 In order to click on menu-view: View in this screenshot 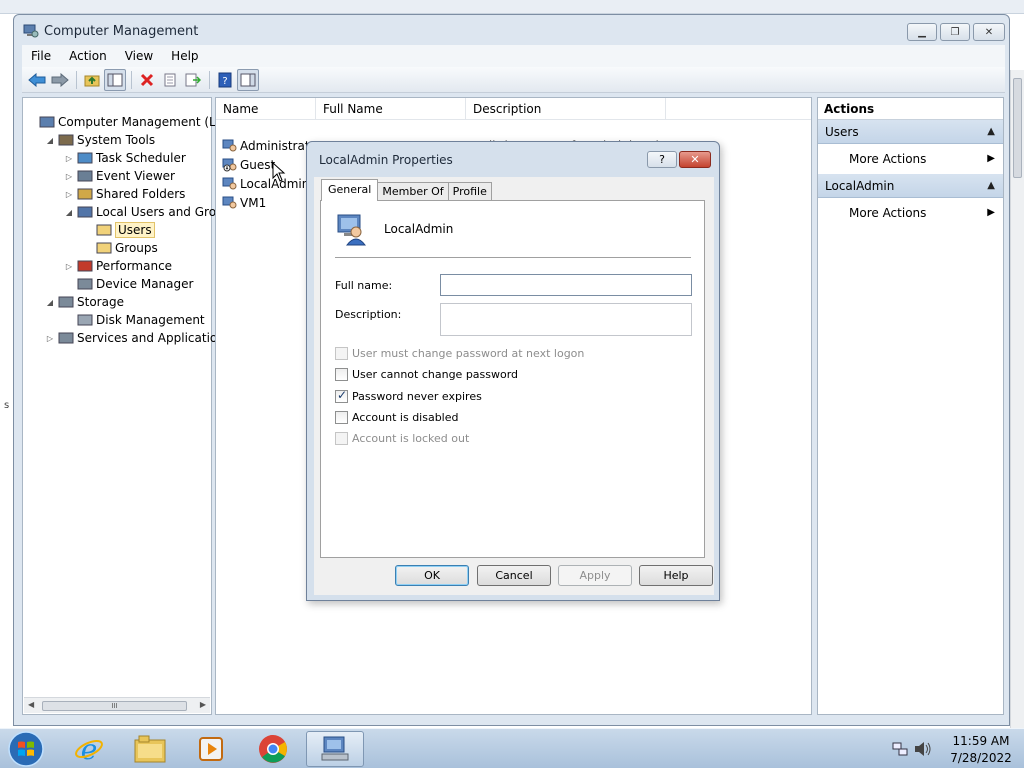, I will do `click(139, 56)`.